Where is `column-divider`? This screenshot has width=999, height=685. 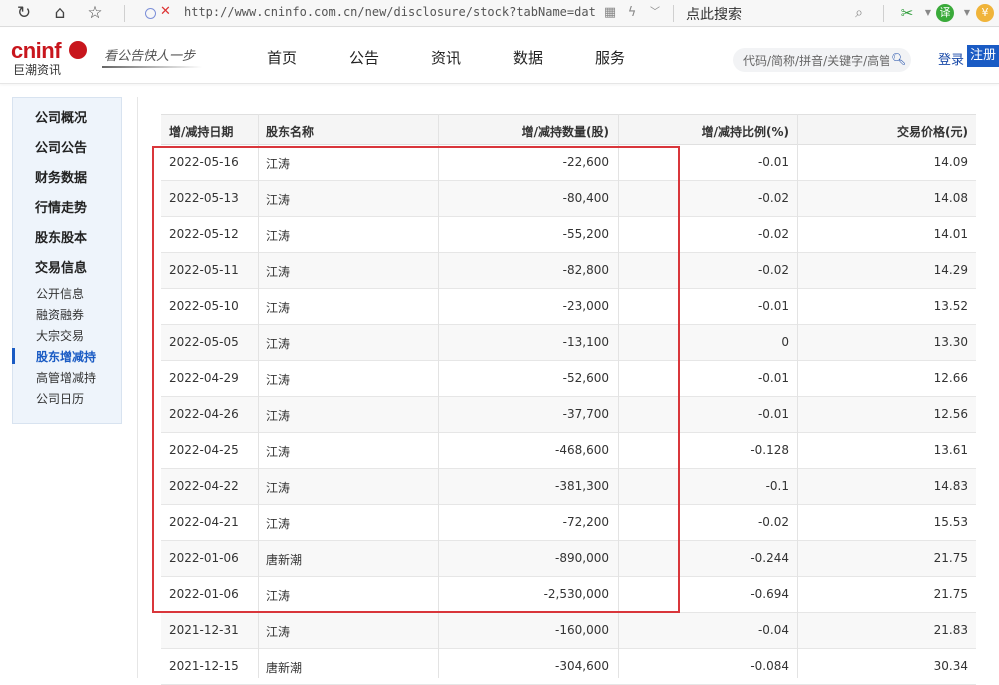 column-divider is located at coordinates (797, 396).